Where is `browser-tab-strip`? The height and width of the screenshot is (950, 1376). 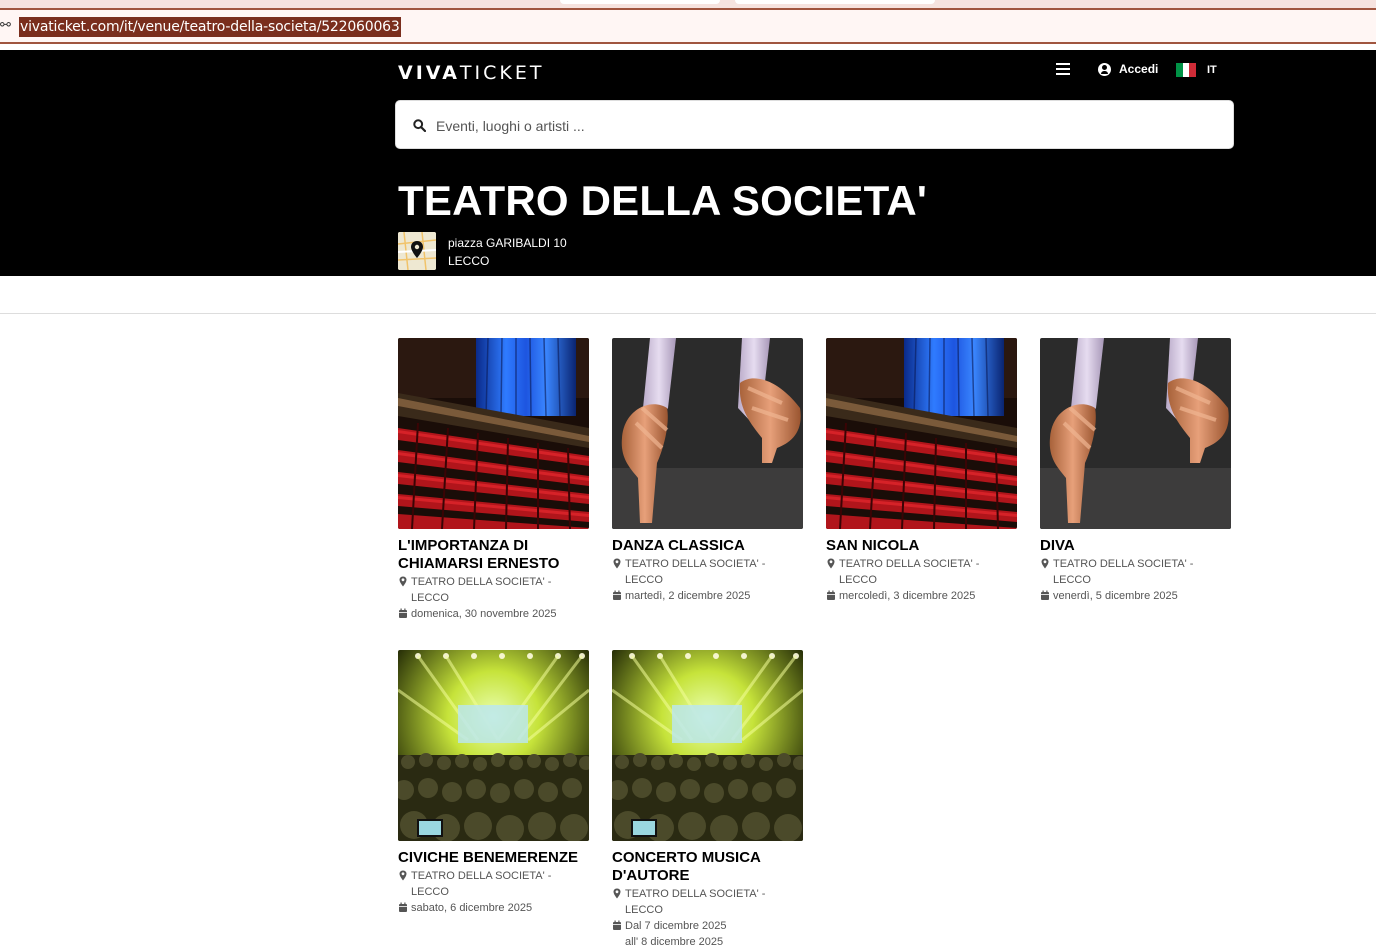
browser-tab-strip is located at coordinates (688, 4).